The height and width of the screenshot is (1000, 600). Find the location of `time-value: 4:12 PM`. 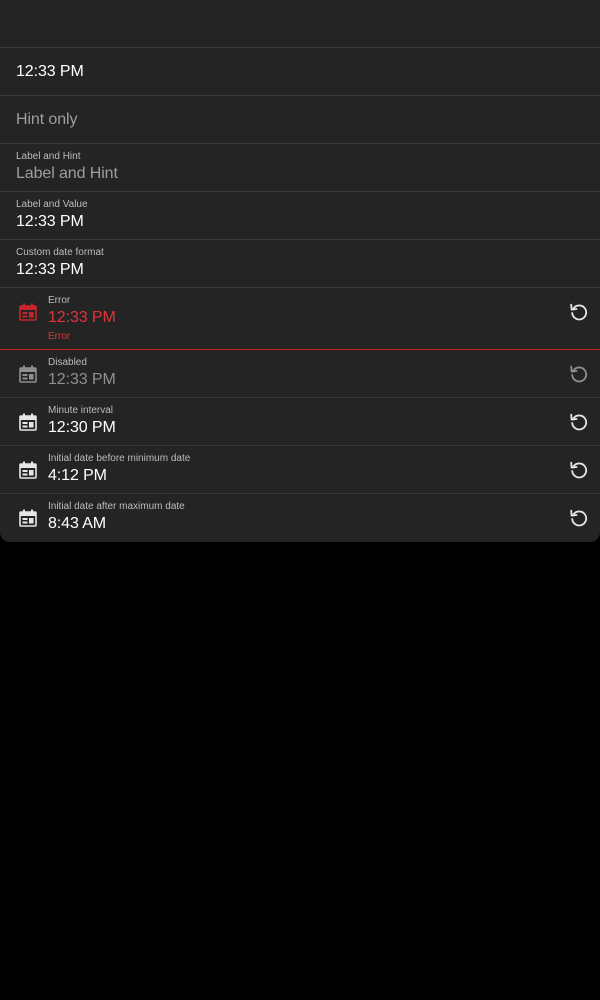

time-value: 4:12 PM is located at coordinates (77, 475).